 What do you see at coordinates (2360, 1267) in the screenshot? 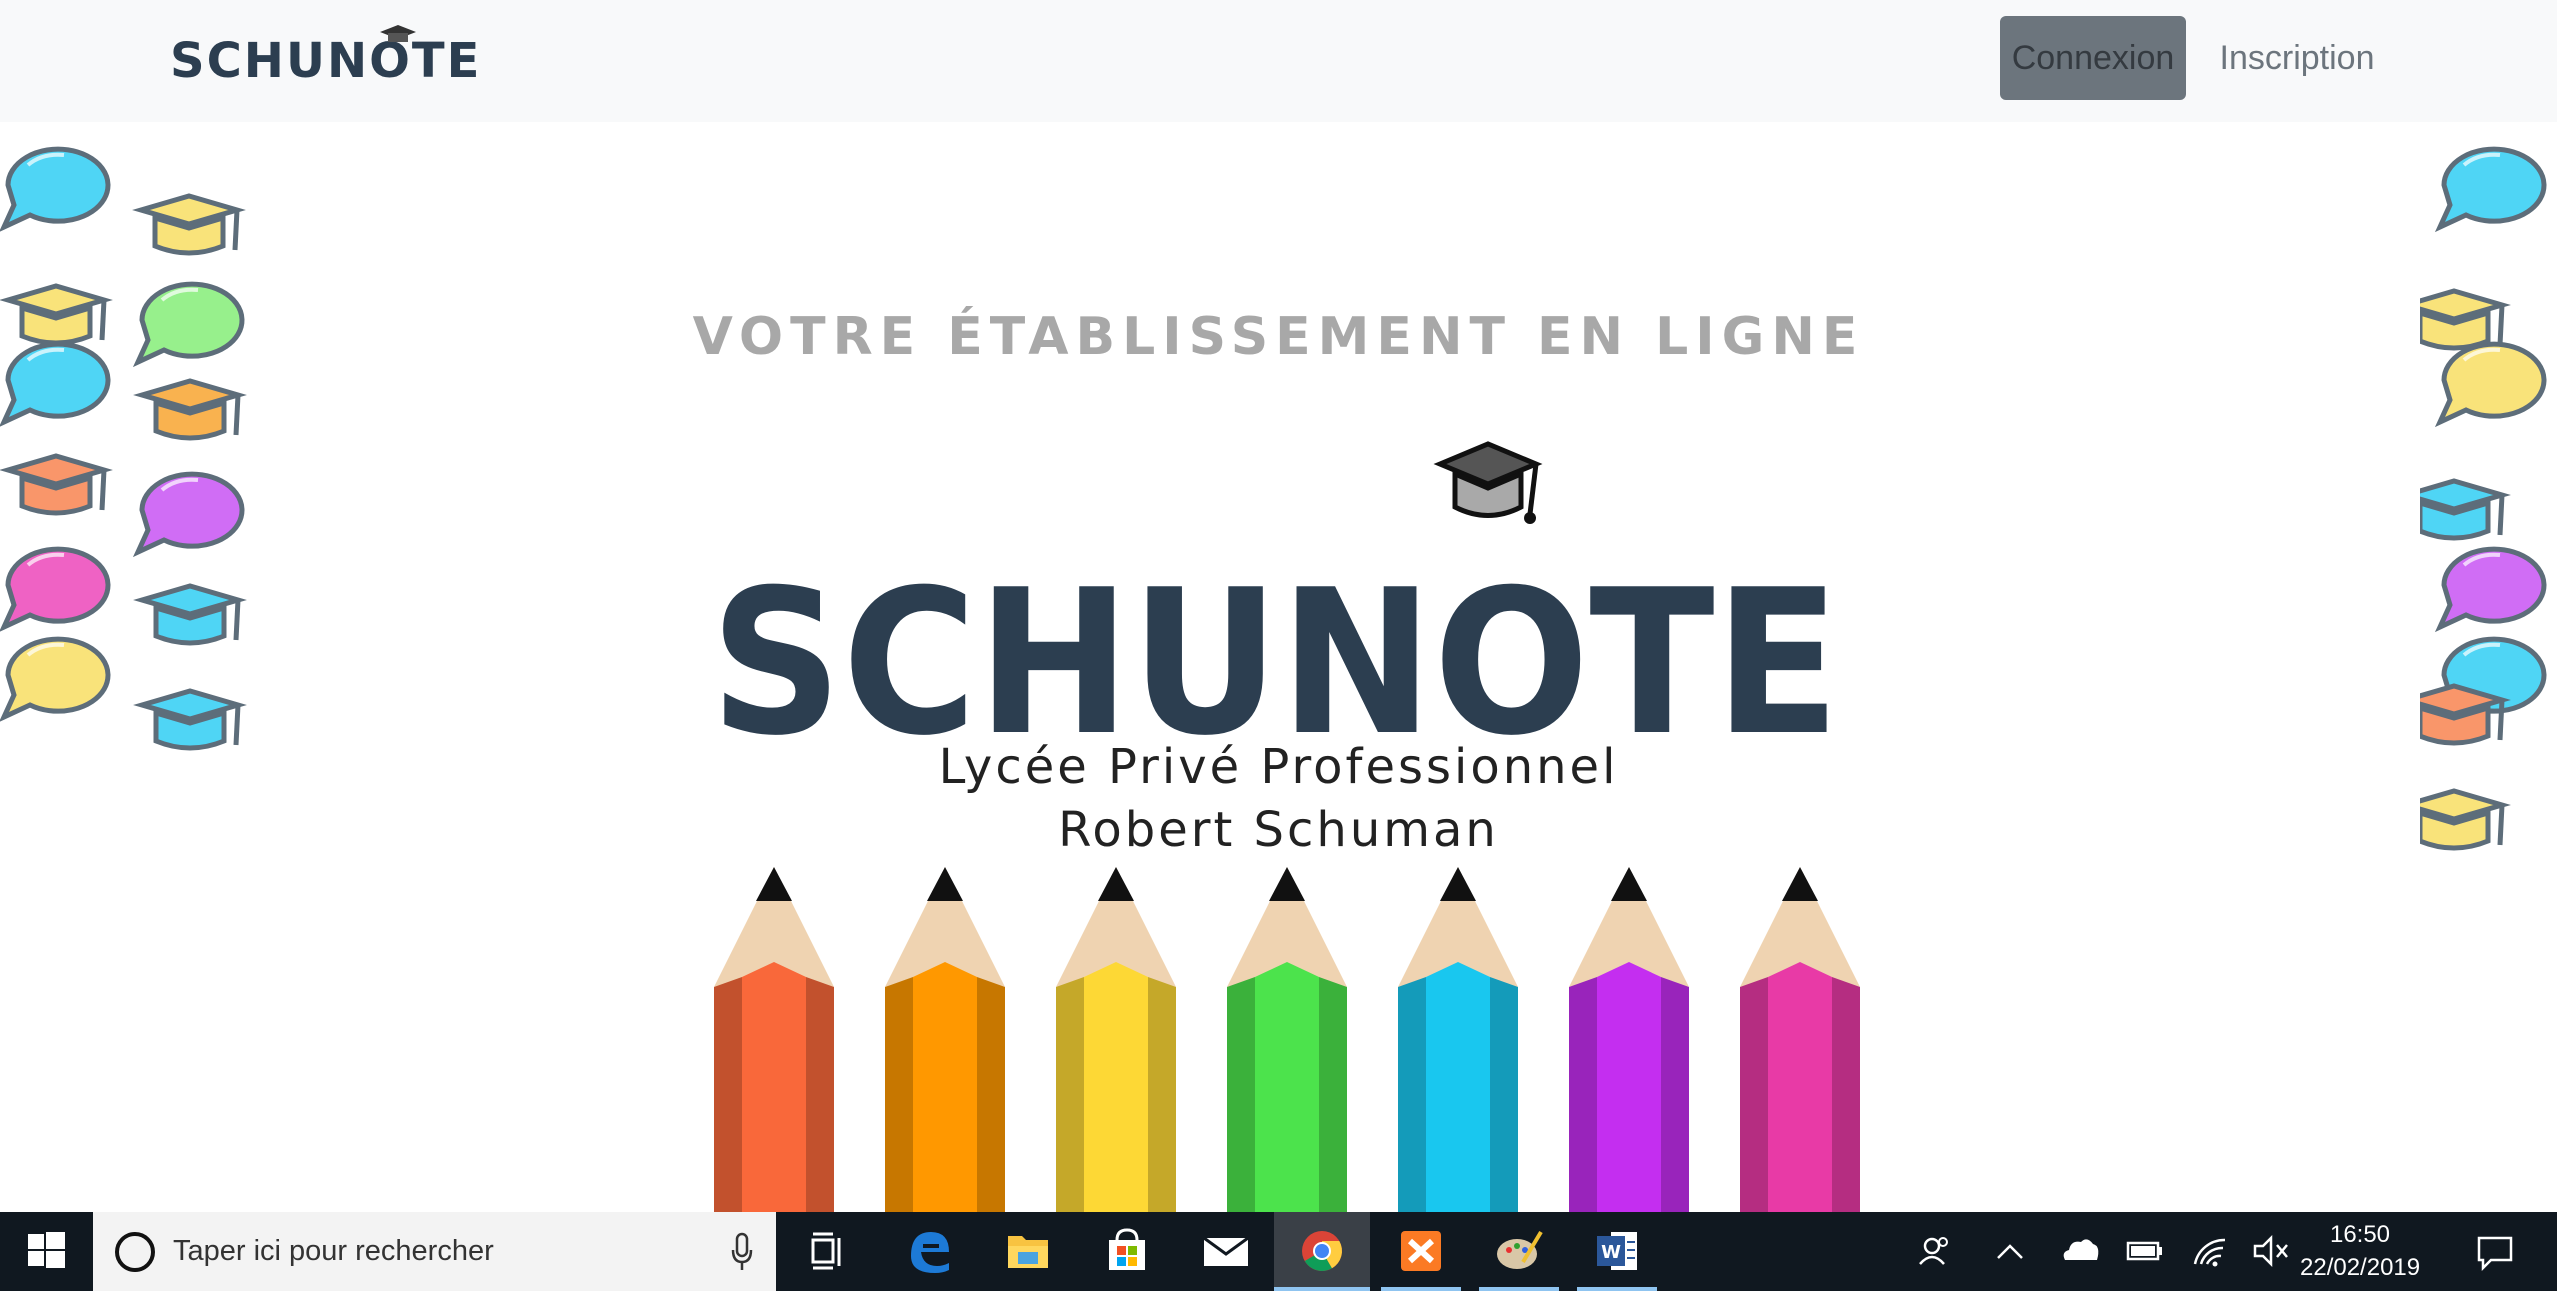
I see `clock-date: 22/02/2019` at bounding box center [2360, 1267].